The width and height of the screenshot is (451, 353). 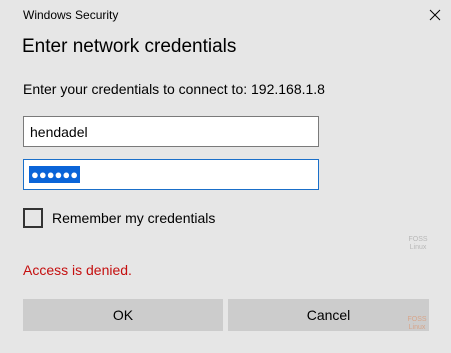 I want to click on watermark-bottom-line-2: Linux, so click(x=417, y=327).